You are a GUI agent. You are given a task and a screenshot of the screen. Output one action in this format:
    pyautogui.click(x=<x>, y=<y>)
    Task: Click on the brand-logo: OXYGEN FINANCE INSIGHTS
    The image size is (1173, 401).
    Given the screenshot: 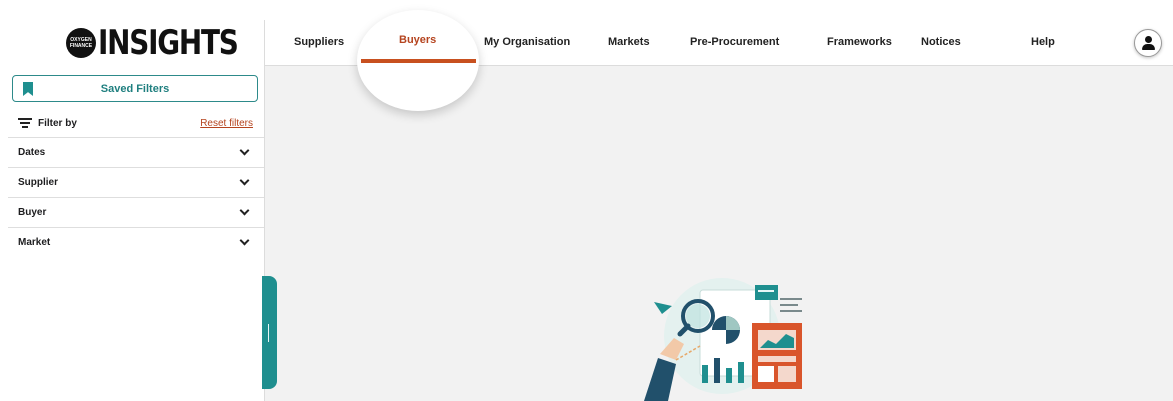 What is the action you would take?
    pyautogui.click(x=167, y=43)
    